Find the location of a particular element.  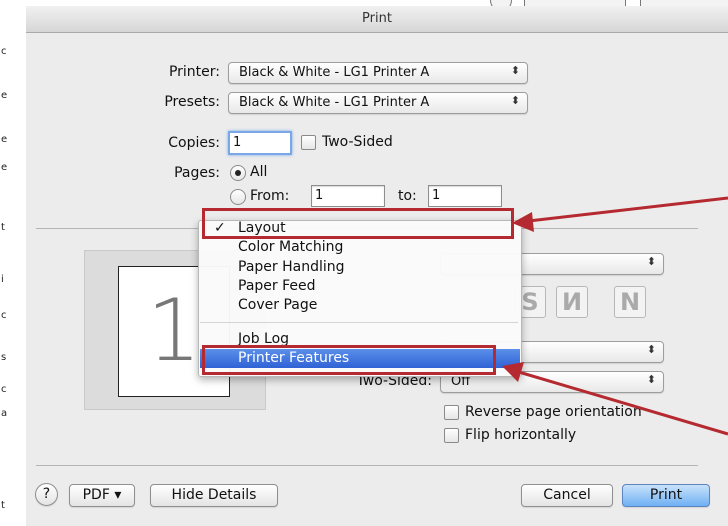

presets-label: Presets: is located at coordinates (192, 102).